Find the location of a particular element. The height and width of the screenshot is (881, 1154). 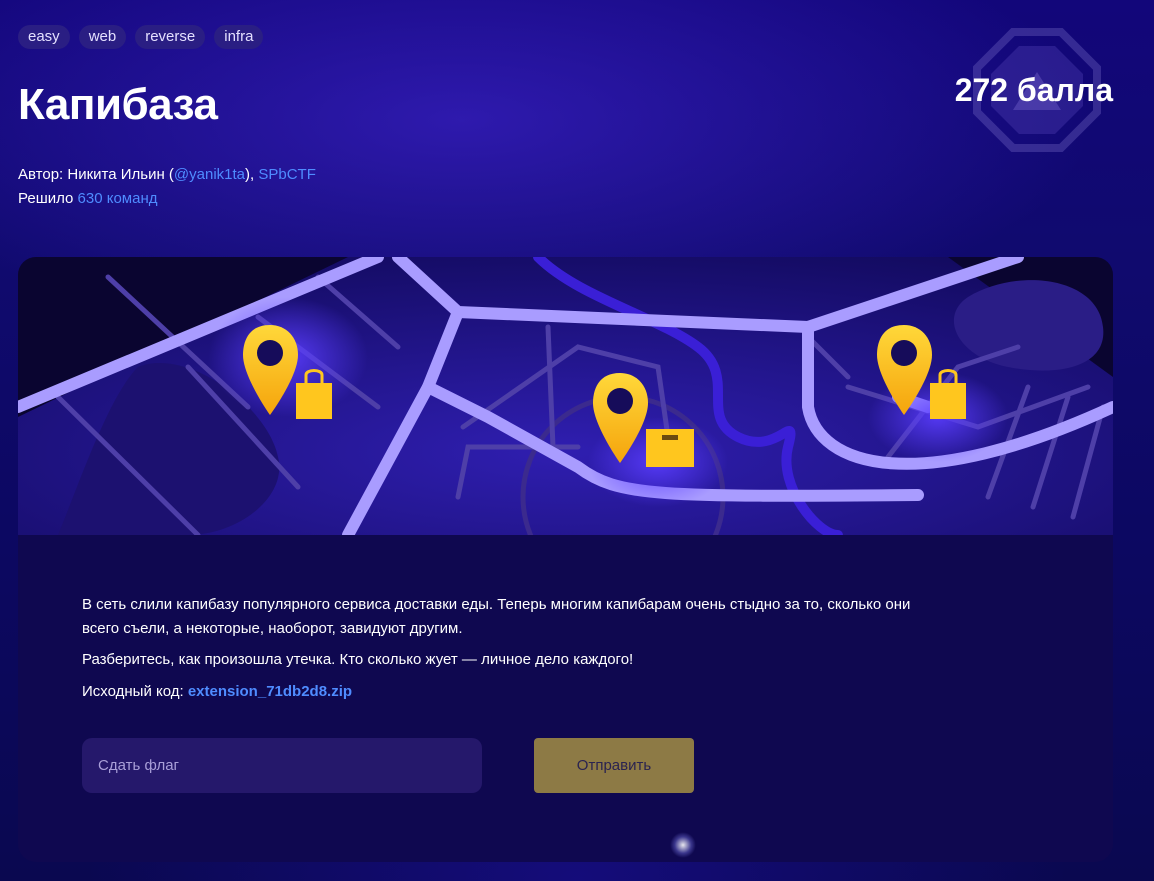

tag-list: easy web reverse infra is located at coordinates (141, 37).